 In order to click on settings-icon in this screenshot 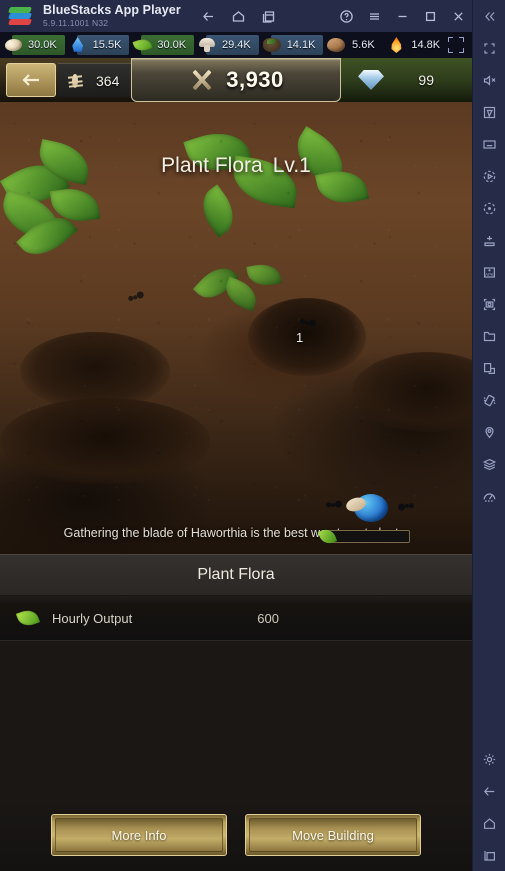, I will do `click(489, 759)`.